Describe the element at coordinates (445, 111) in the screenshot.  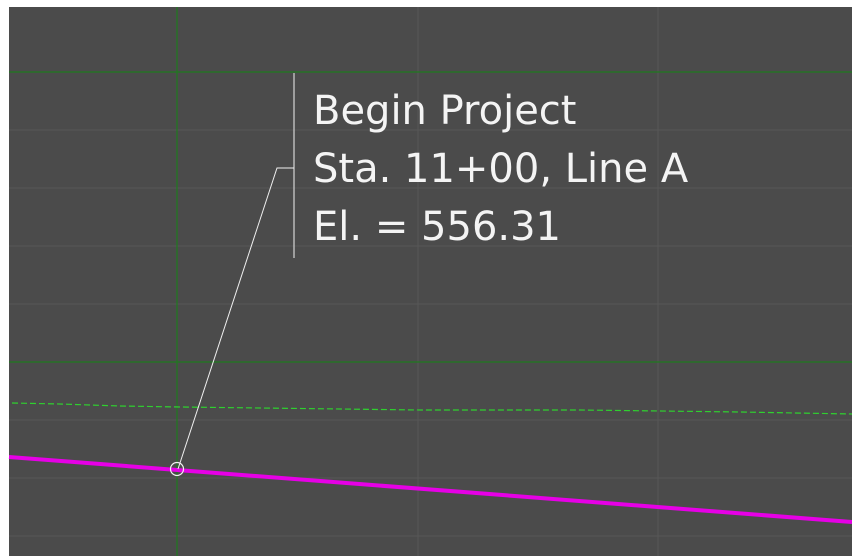
I see `annotation-title: Begin Project` at that location.